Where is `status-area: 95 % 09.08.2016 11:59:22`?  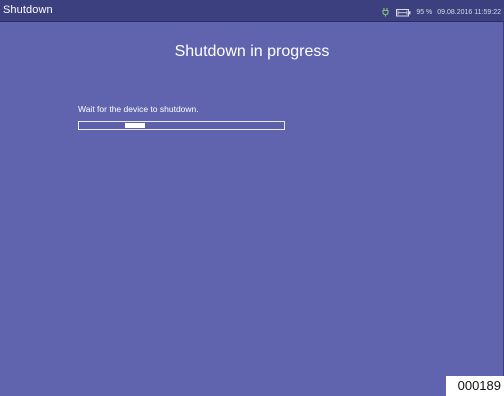 status-area: 95 % 09.08.2016 11:59:22 is located at coordinates (441, 12).